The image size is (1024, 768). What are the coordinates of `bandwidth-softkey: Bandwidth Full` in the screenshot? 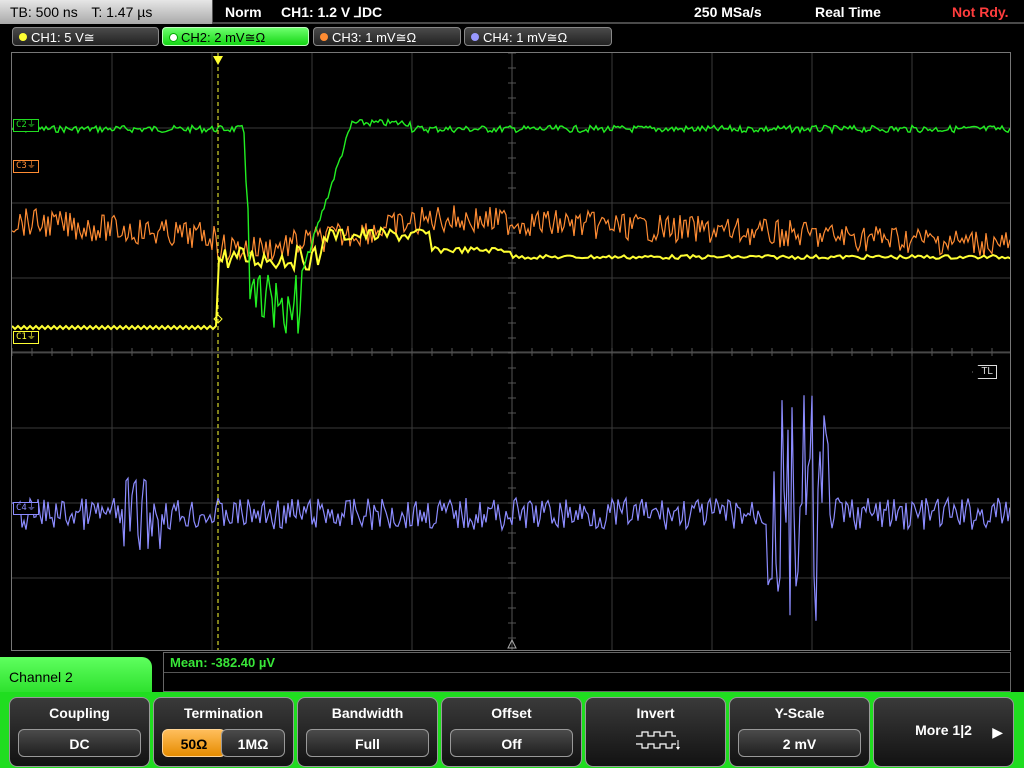 It's located at (367, 732).